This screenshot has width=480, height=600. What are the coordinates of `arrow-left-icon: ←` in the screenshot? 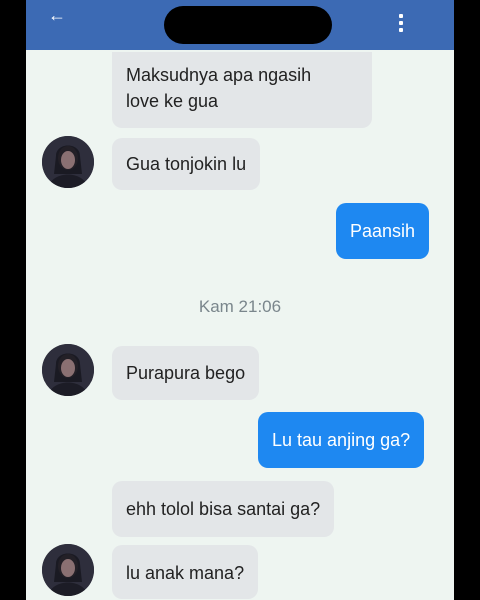 It's located at (57, 15).